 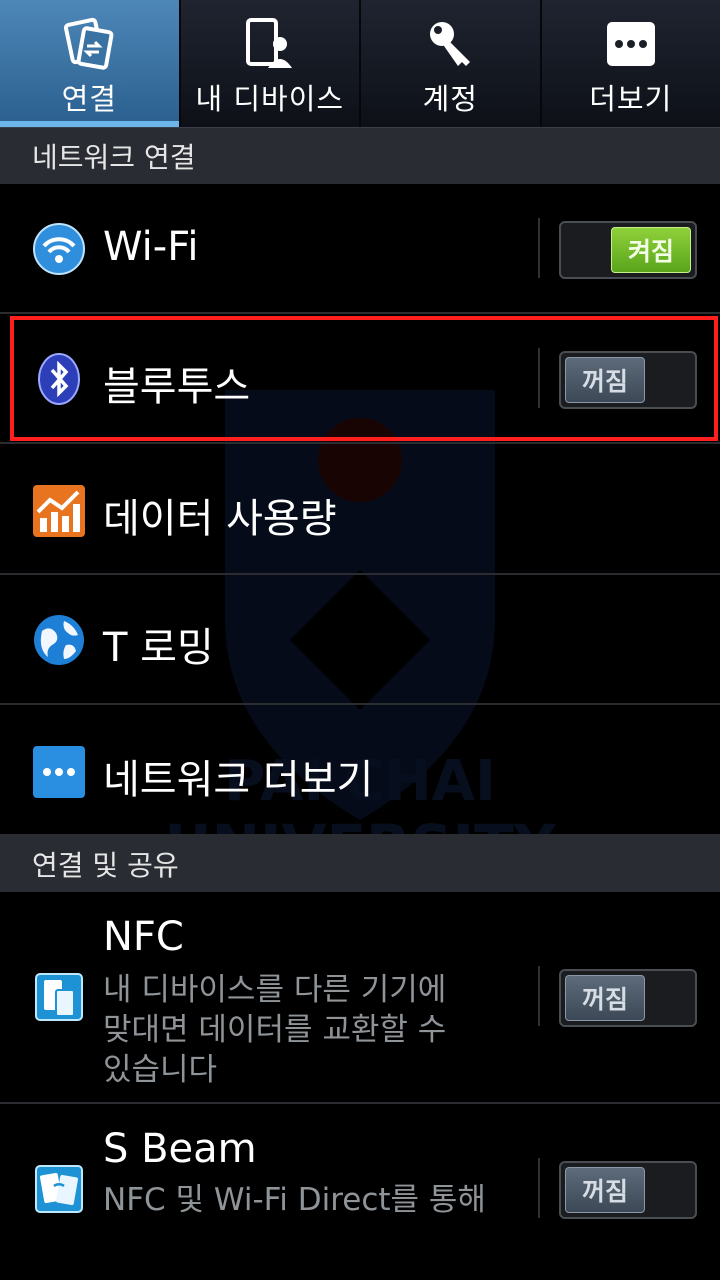 I want to click on data-usage-icon, so click(x=59, y=511).